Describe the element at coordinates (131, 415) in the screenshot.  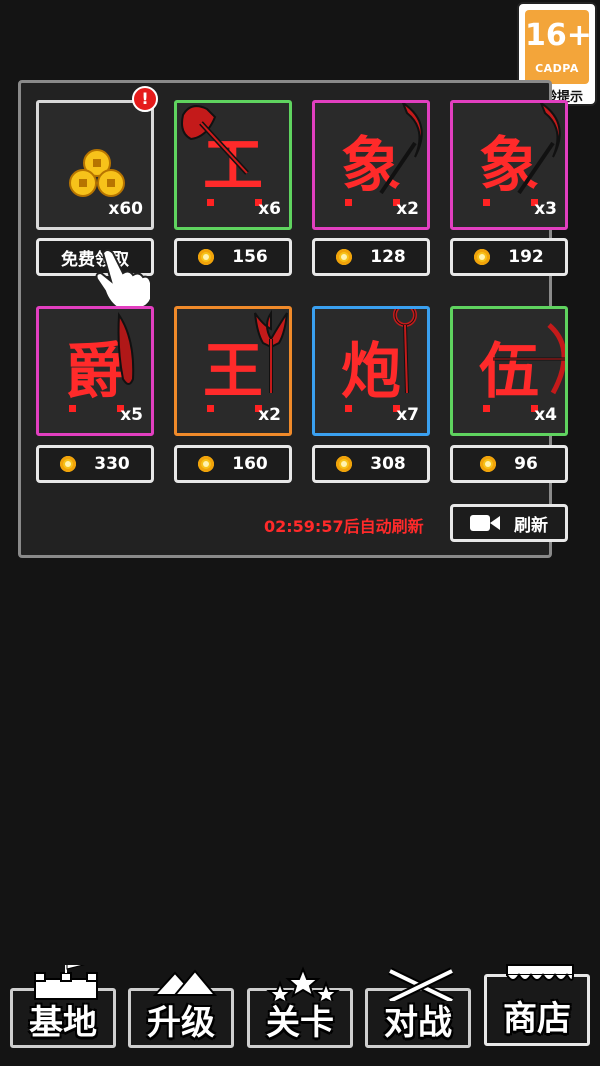
I see `card-count: x5` at that location.